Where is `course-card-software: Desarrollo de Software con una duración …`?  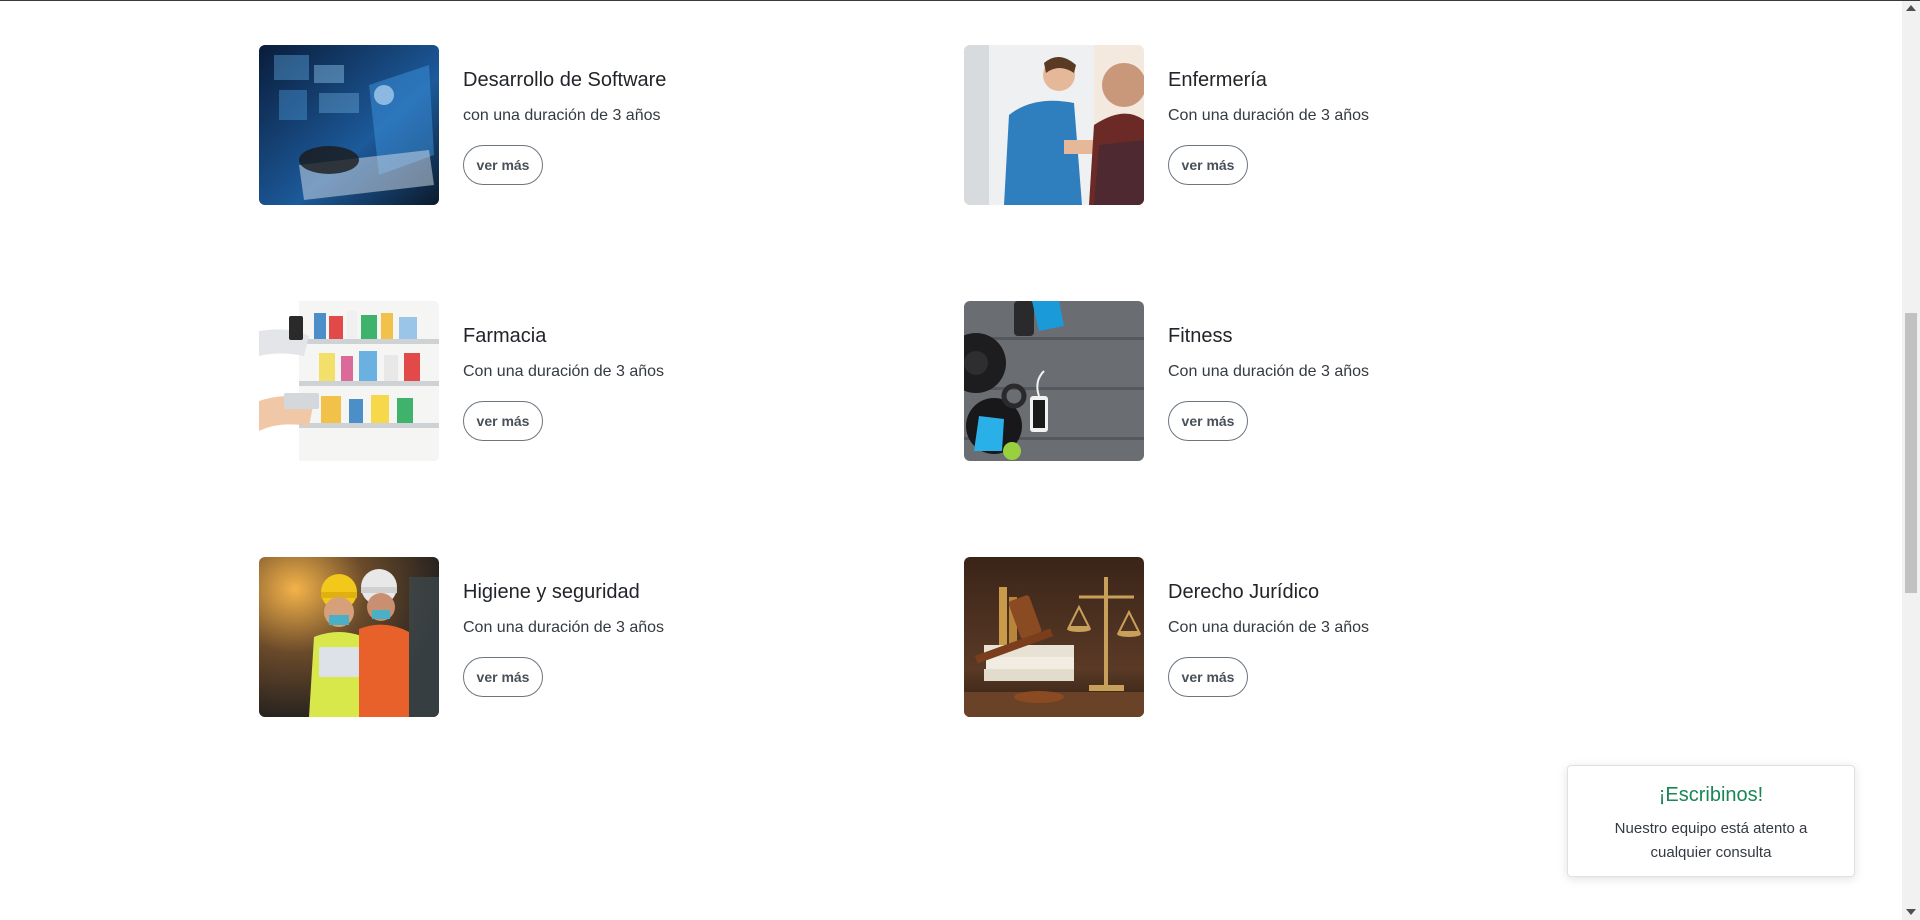 course-card-software: Desarrollo de Software con una duración … is located at coordinates (539, 125).